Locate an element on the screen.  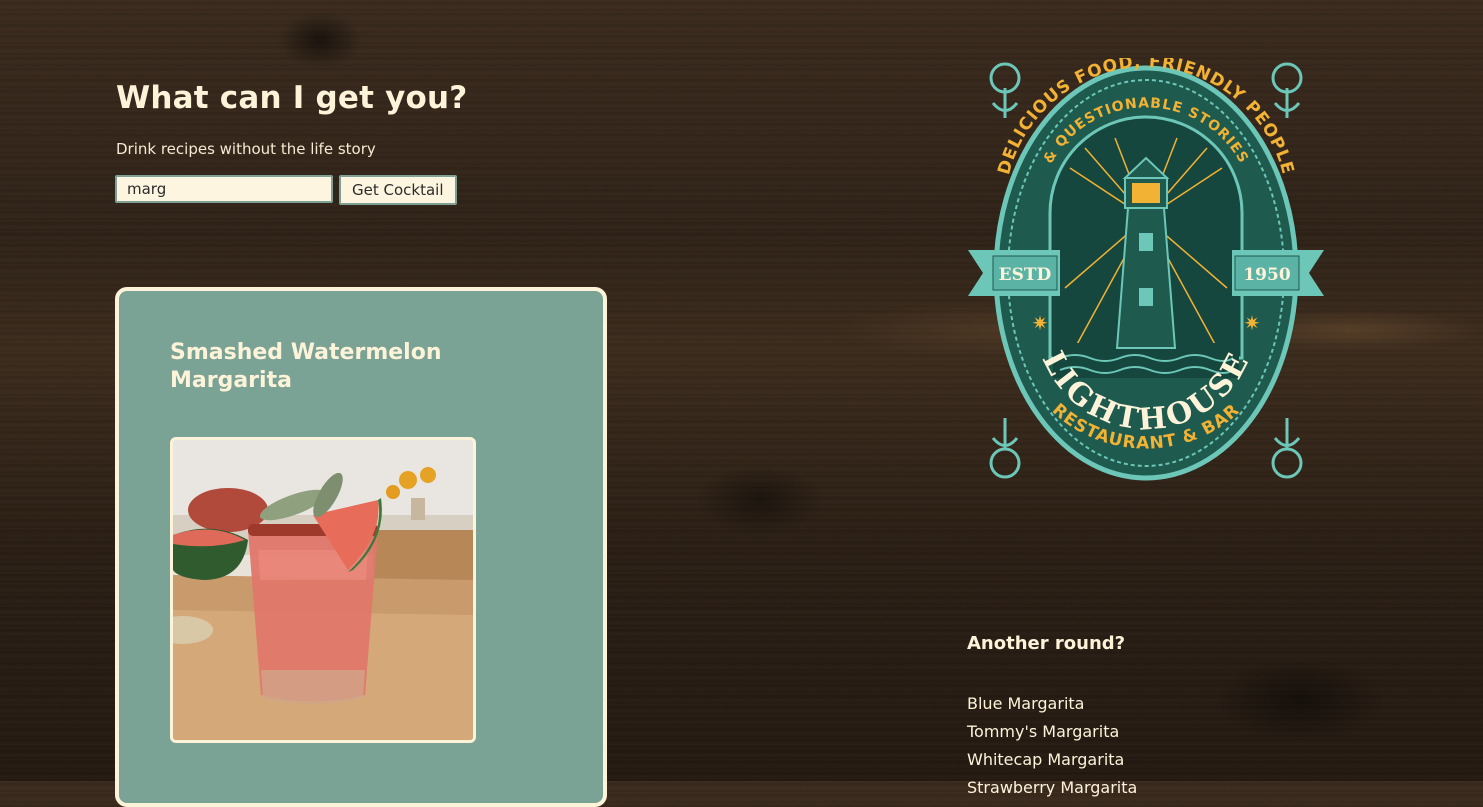
cocktail-search-input is located at coordinates (224, 189).